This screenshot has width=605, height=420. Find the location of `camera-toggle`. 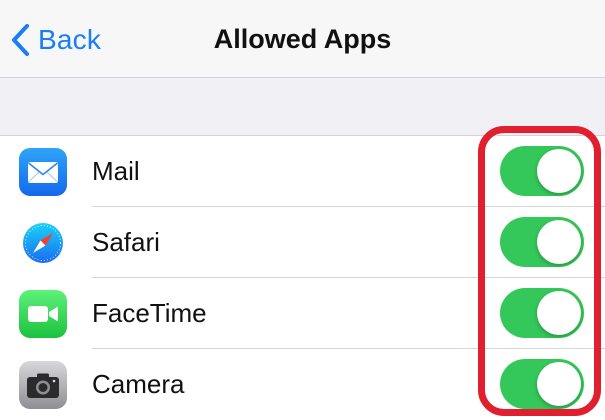

camera-toggle is located at coordinates (542, 384).